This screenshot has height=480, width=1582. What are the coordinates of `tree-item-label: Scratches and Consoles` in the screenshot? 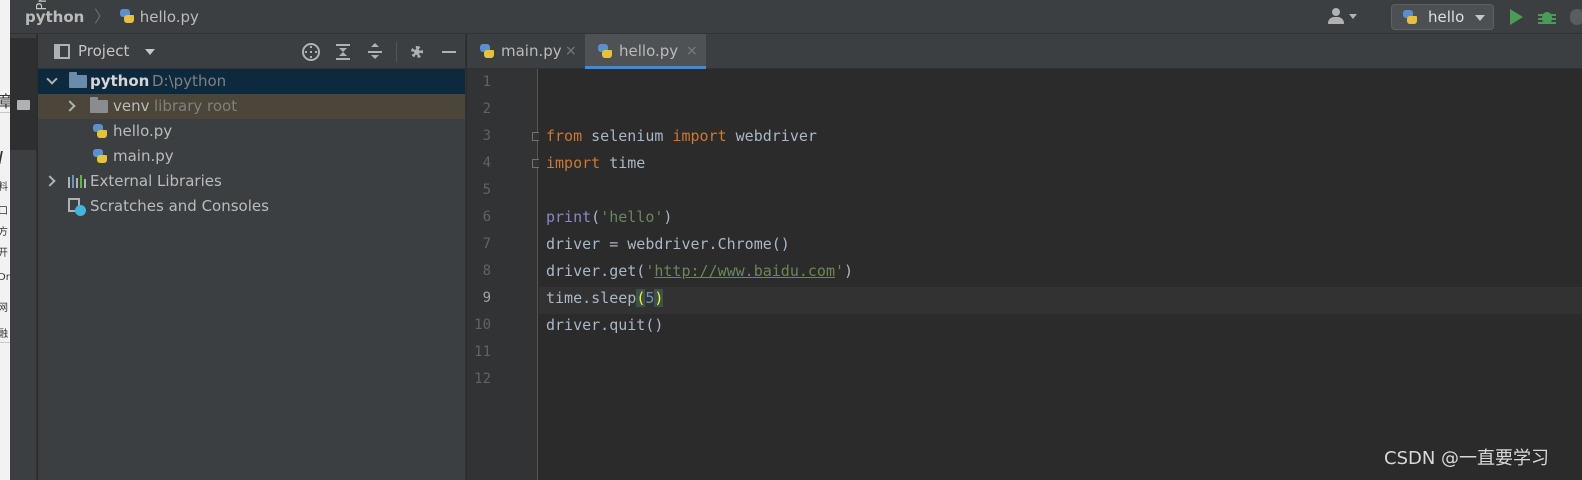 It's located at (179, 206).